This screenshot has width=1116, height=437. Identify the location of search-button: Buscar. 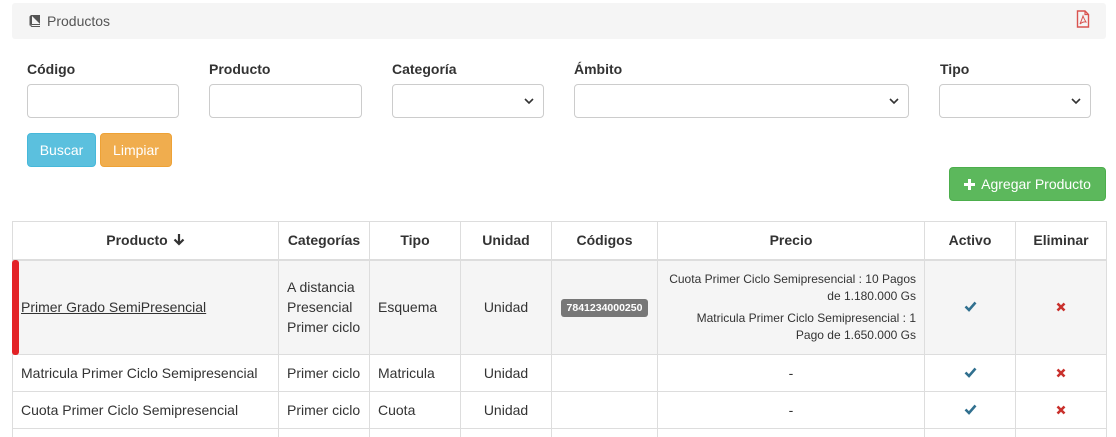
(61, 150).